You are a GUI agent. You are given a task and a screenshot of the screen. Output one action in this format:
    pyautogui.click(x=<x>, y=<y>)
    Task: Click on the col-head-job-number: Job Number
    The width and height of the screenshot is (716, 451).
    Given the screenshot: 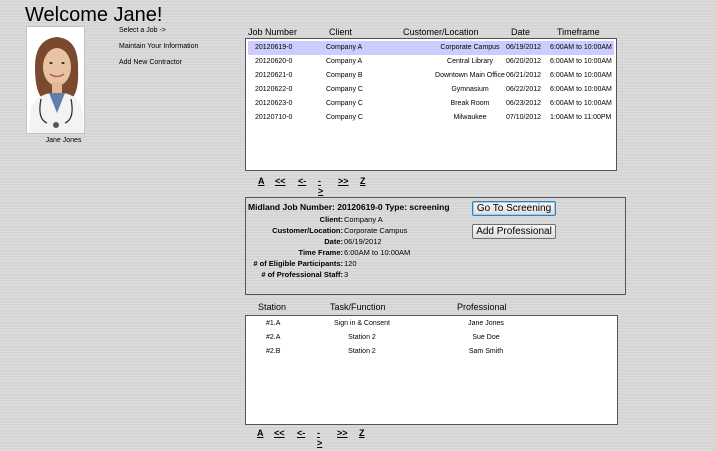 What is the action you would take?
    pyautogui.click(x=273, y=32)
    